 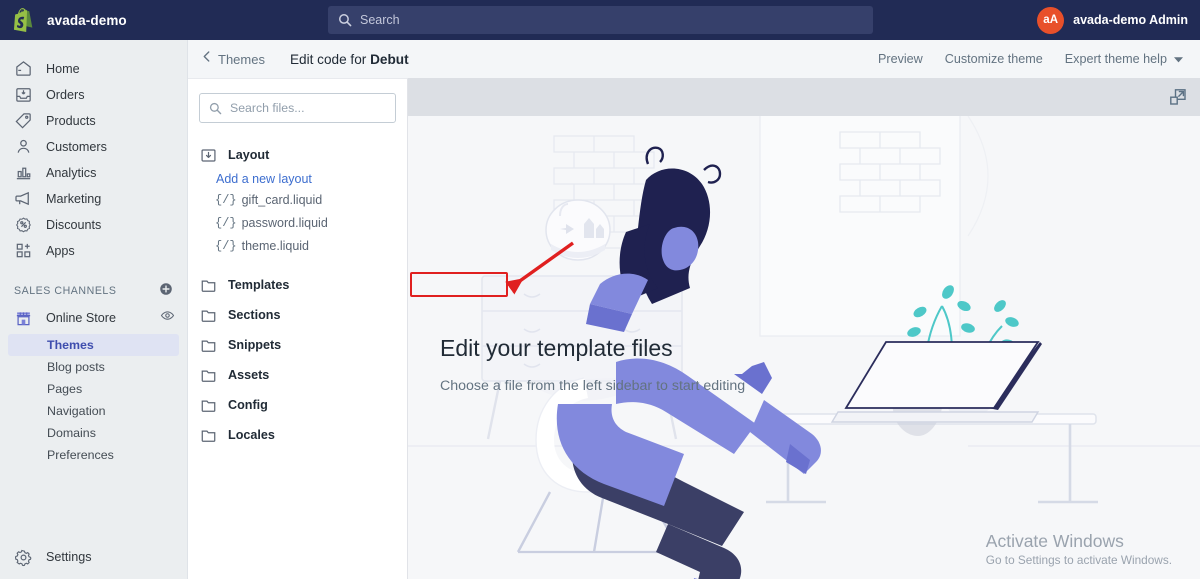 I want to click on sidebar-item-products: Products, so click(x=89, y=120).